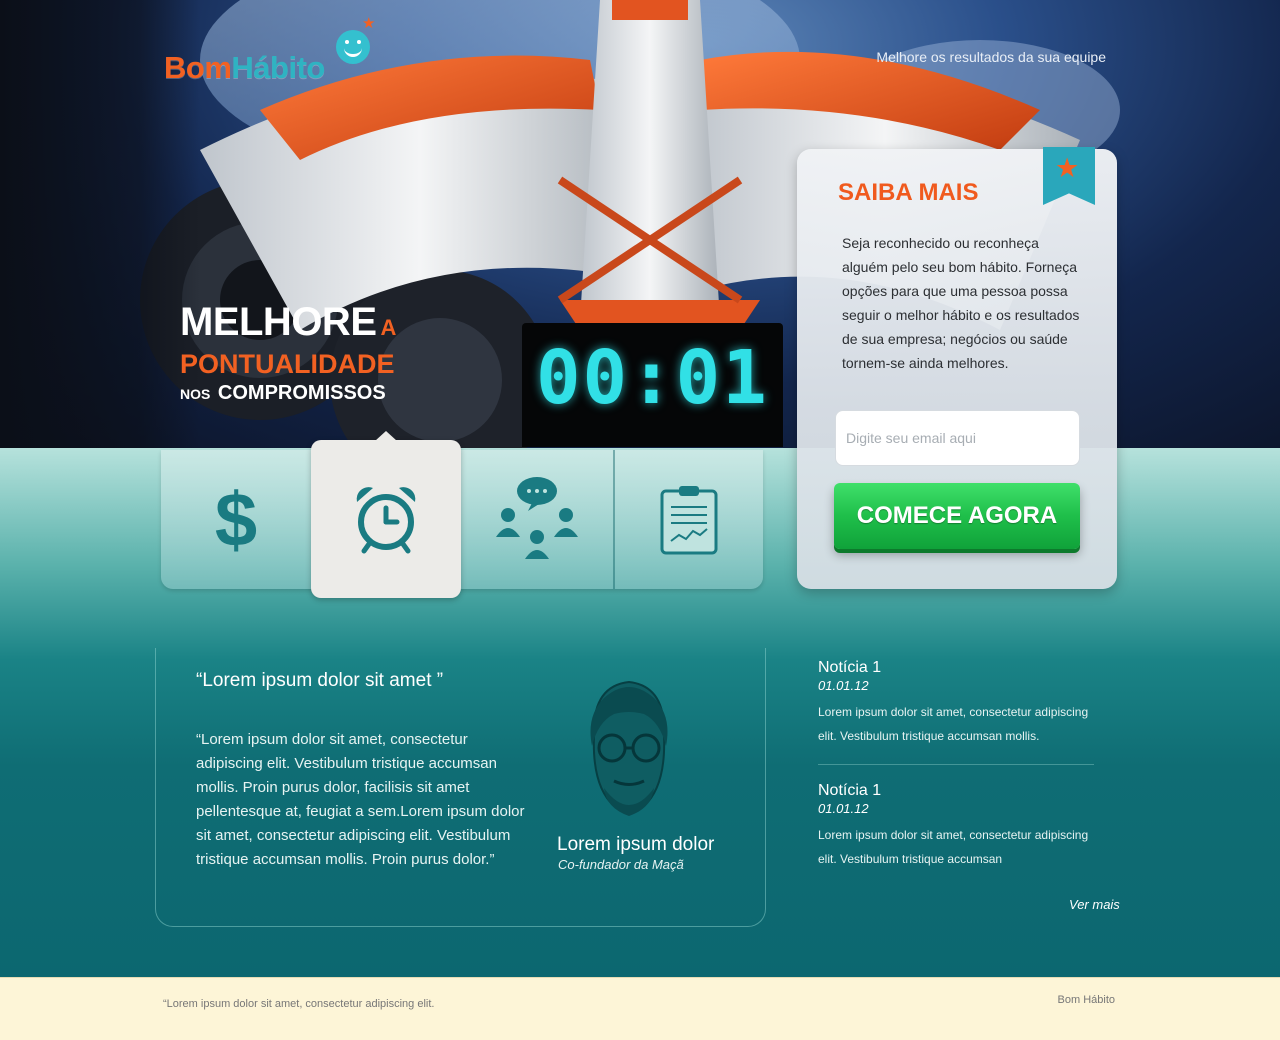  I want to click on brand-name-part2: Hábito, so click(278, 67).